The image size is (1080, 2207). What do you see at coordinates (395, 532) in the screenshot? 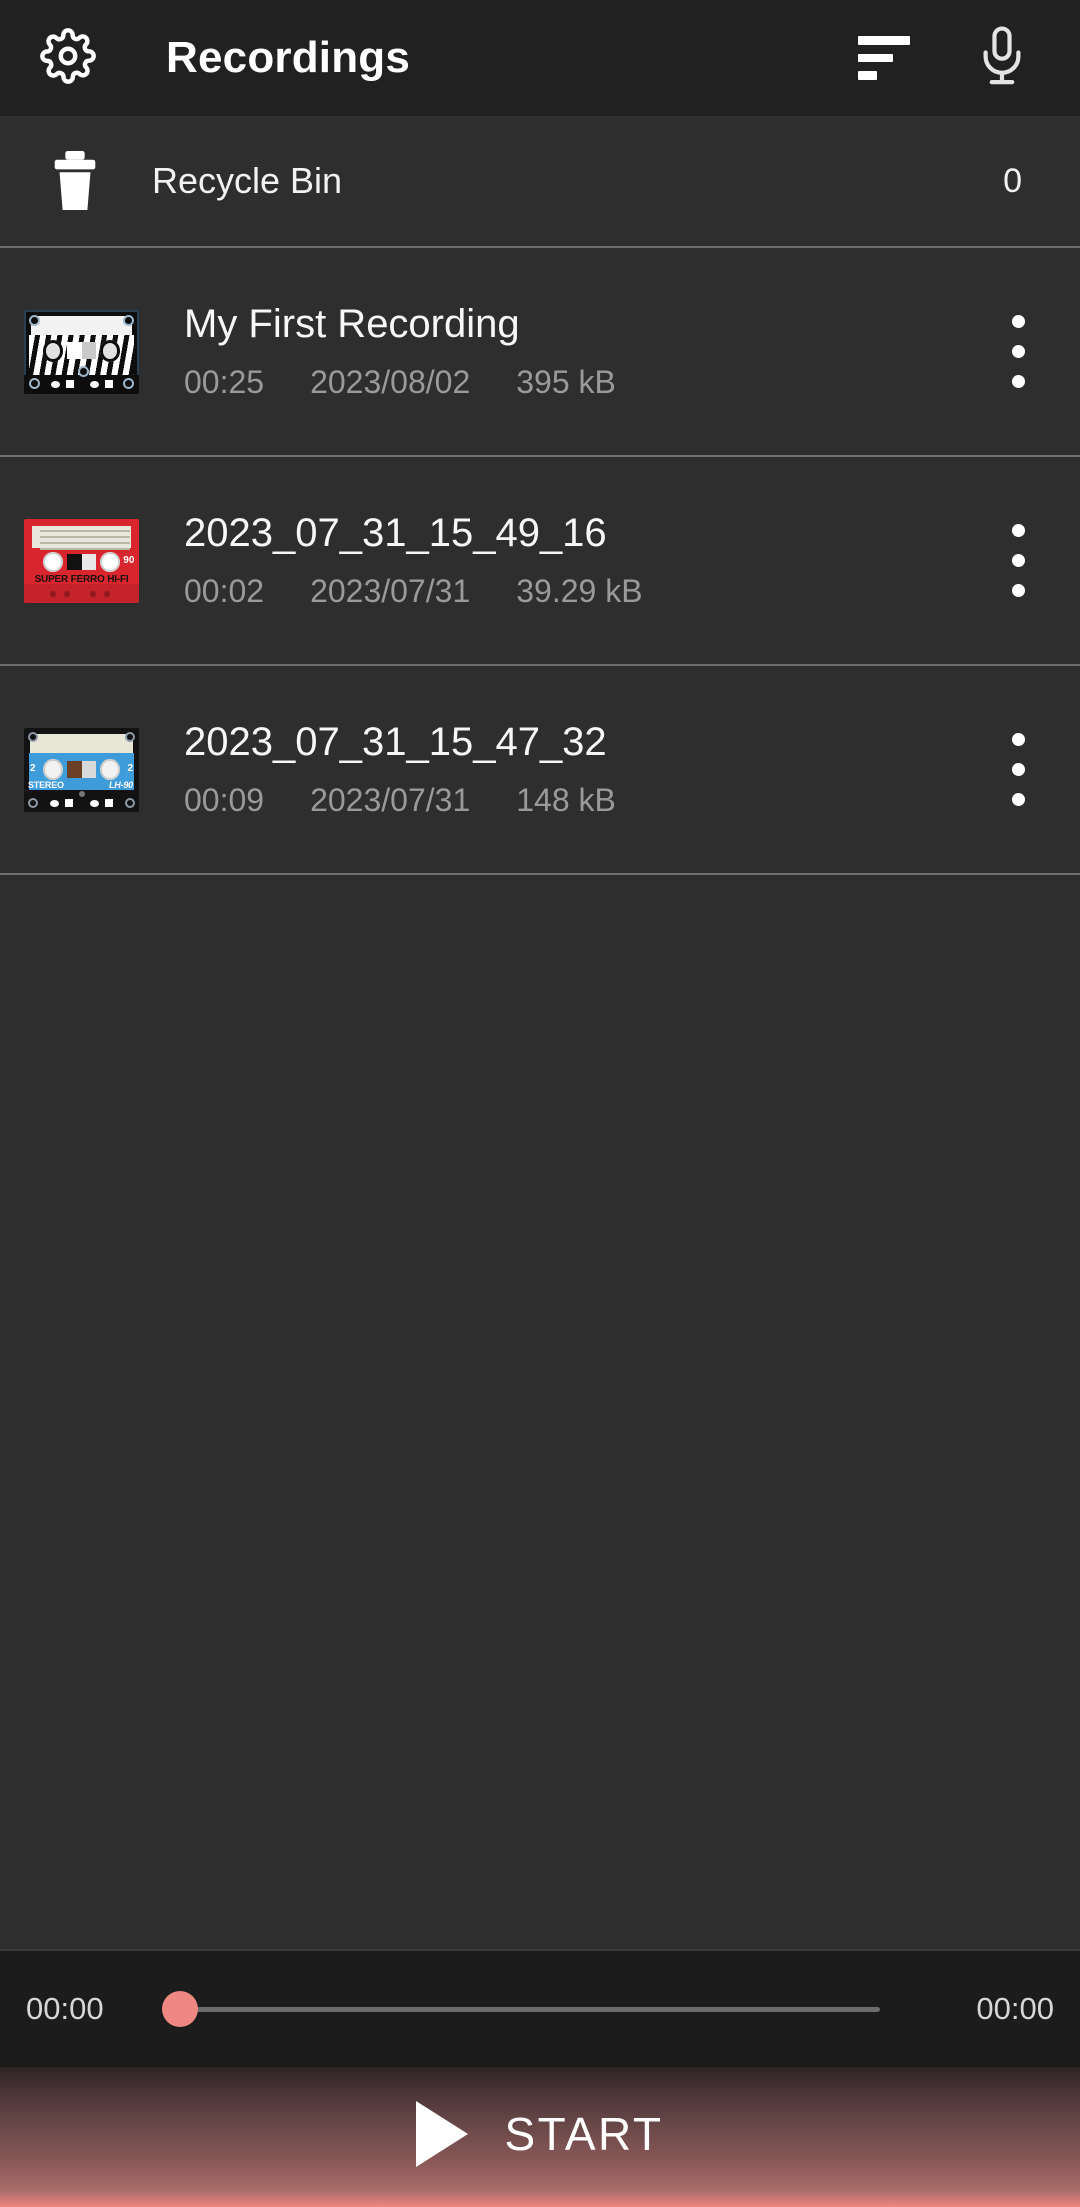
I see `recording-title: 2023_07_31_15_49_16` at bounding box center [395, 532].